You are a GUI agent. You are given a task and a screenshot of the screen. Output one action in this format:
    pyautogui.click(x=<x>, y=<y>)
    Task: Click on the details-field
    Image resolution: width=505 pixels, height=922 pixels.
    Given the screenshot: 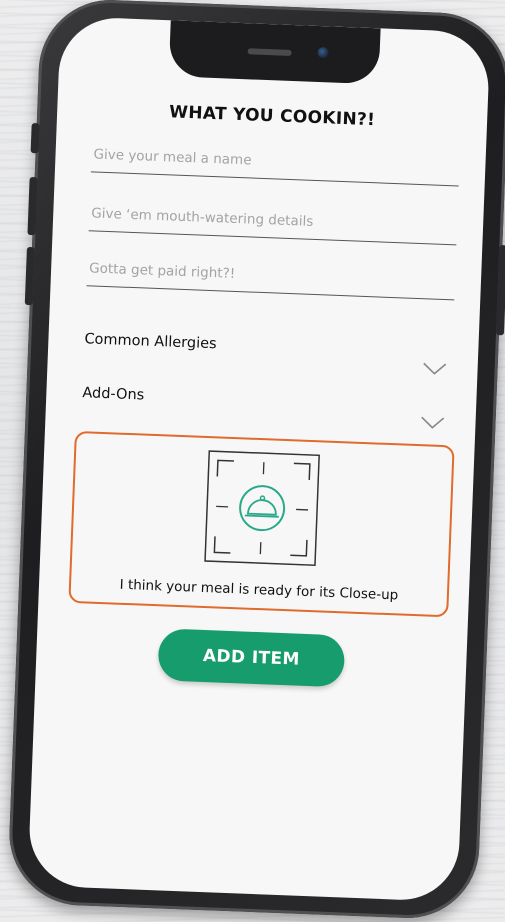 What is the action you would take?
    pyautogui.click(x=275, y=224)
    